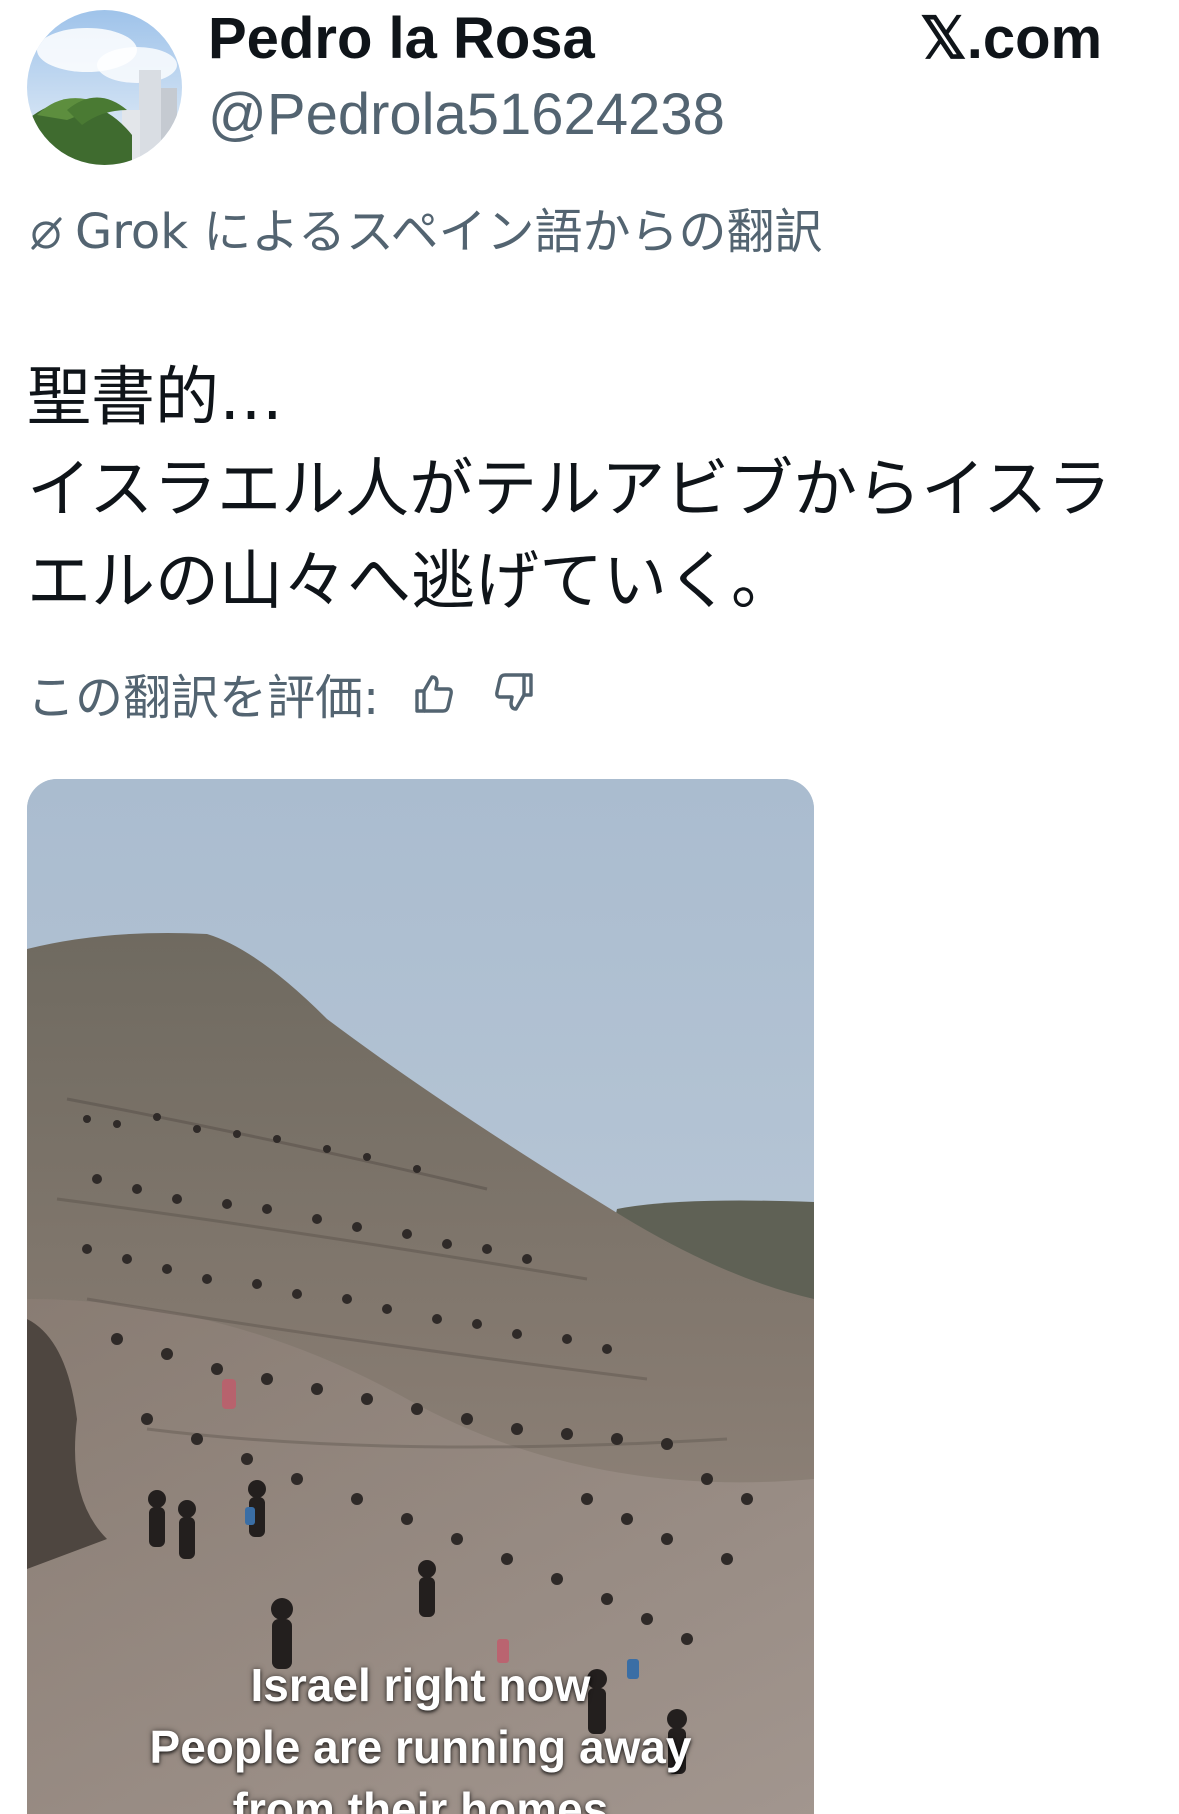 The height and width of the screenshot is (1814, 1179). What do you see at coordinates (420, 1798) in the screenshot?
I see `video-caption-line: from their homes` at bounding box center [420, 1798].